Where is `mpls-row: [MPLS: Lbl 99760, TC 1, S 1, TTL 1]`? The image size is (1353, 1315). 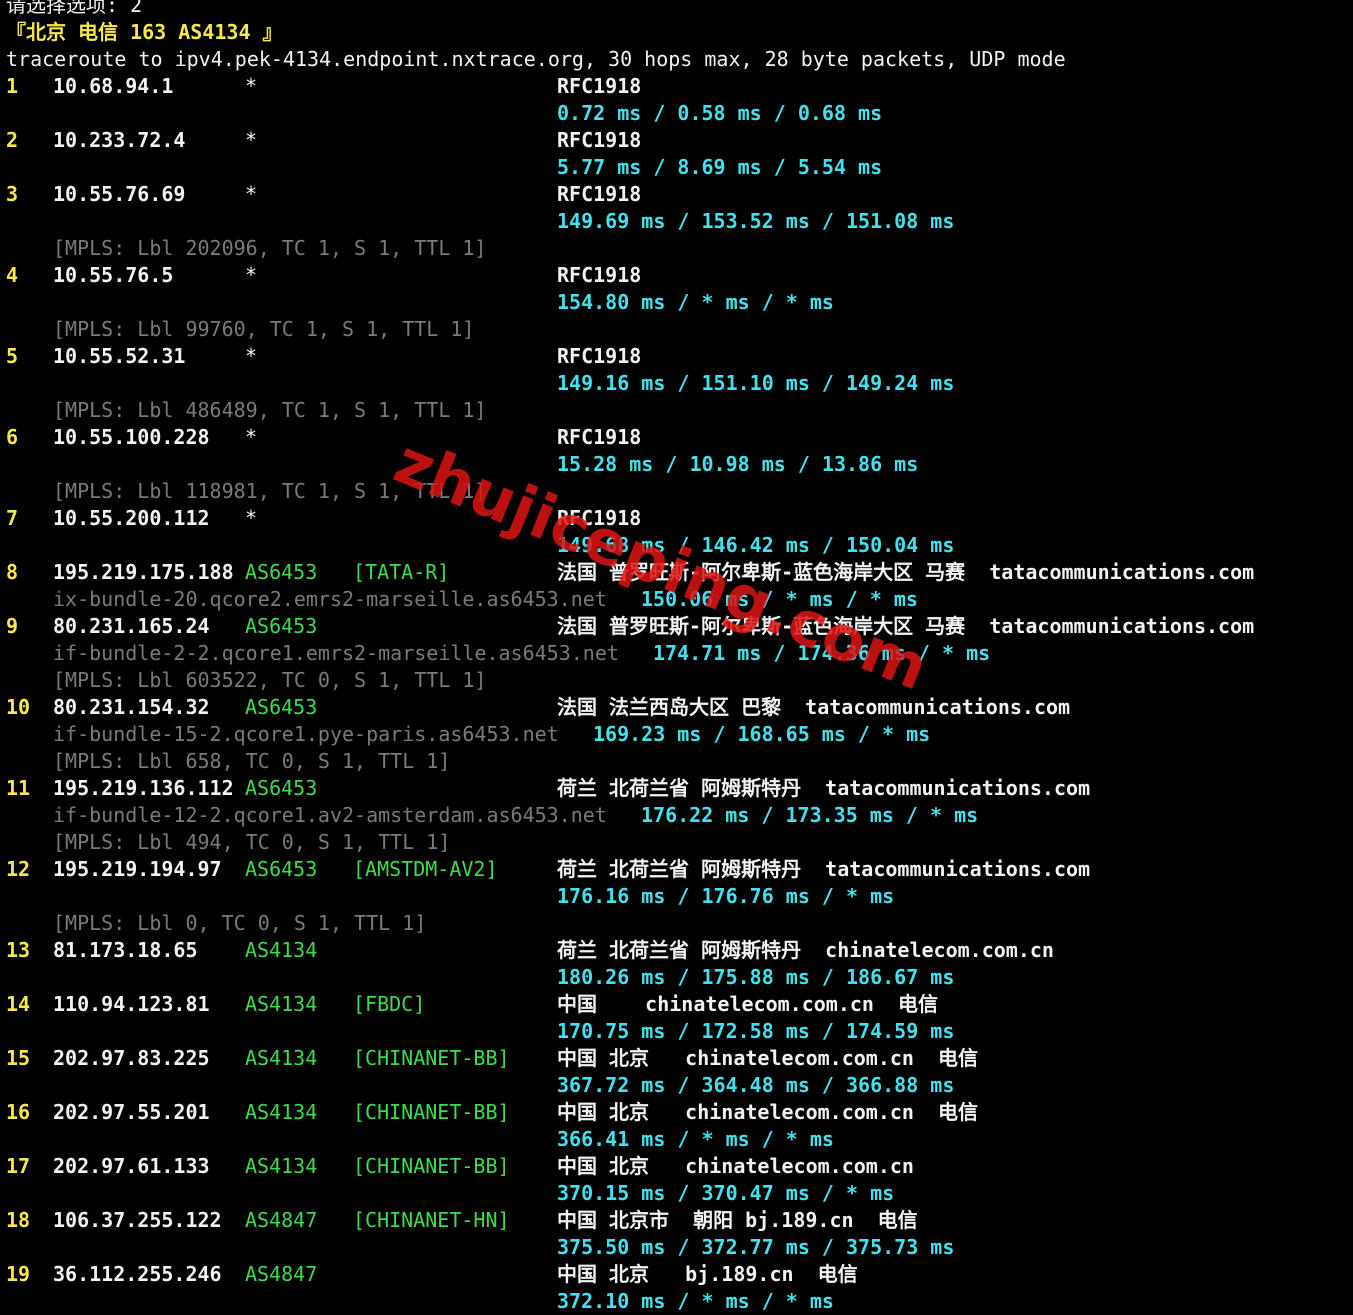 mpls-row: [MPLS: Lbl 99760, TC 1, S 1, TTL 1] is located at coordinates (676, 329).